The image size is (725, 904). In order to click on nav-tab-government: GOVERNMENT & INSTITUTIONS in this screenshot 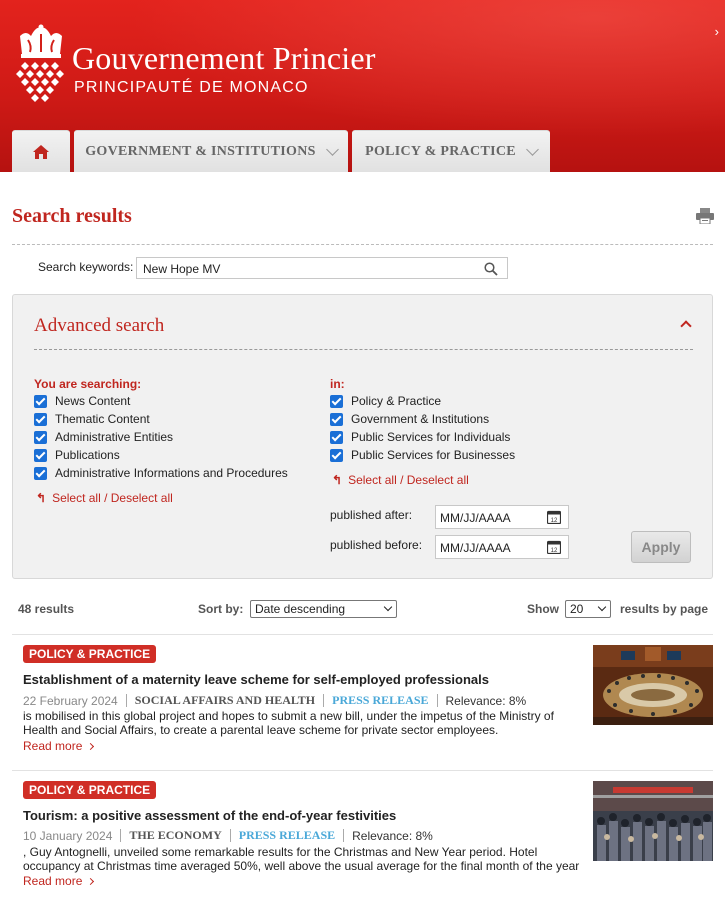, I will do `click(211, 151)`.